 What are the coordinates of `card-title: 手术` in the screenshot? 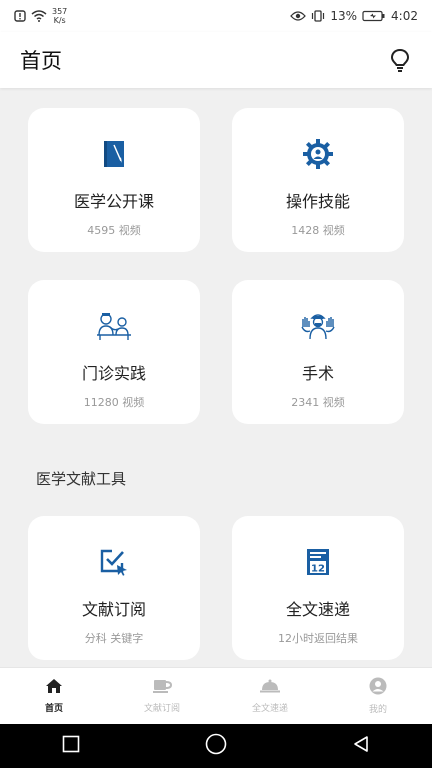 It's located at (317, 373).